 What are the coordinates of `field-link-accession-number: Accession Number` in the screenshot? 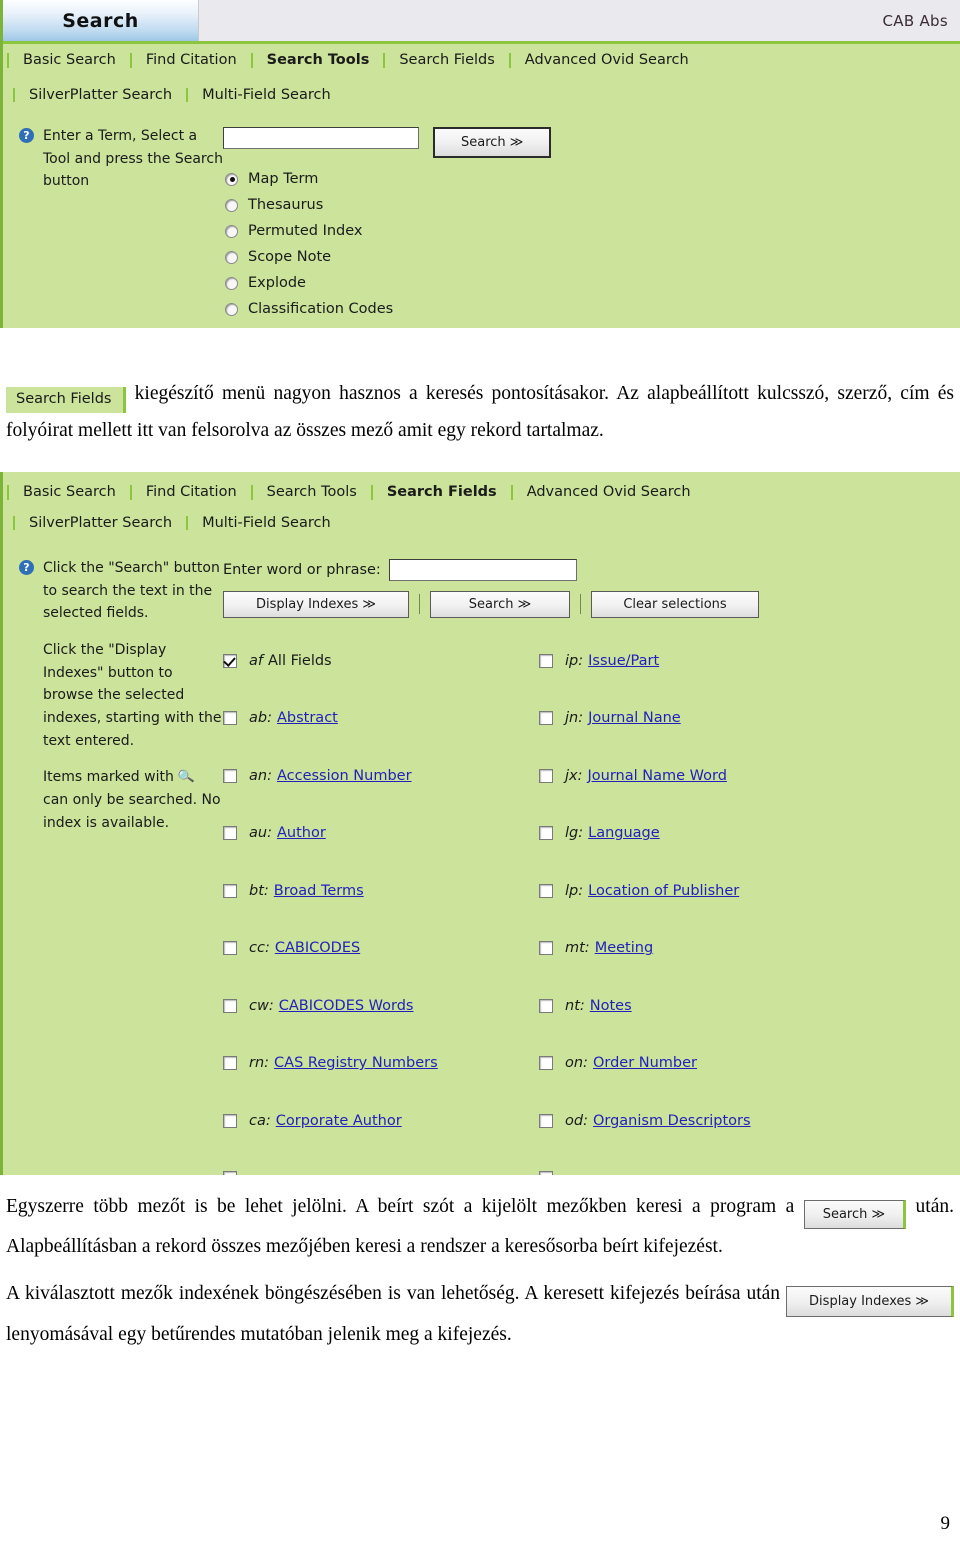 It's located at (344, 776).